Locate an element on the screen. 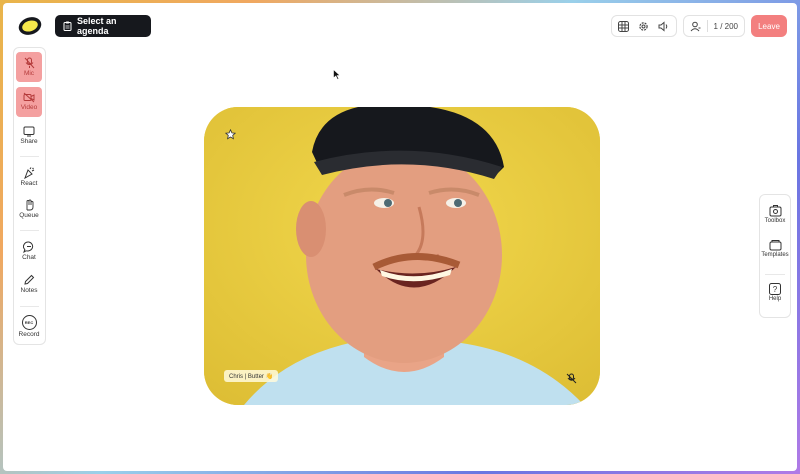  record-button: REC Record is located at coordinates (29, 327).